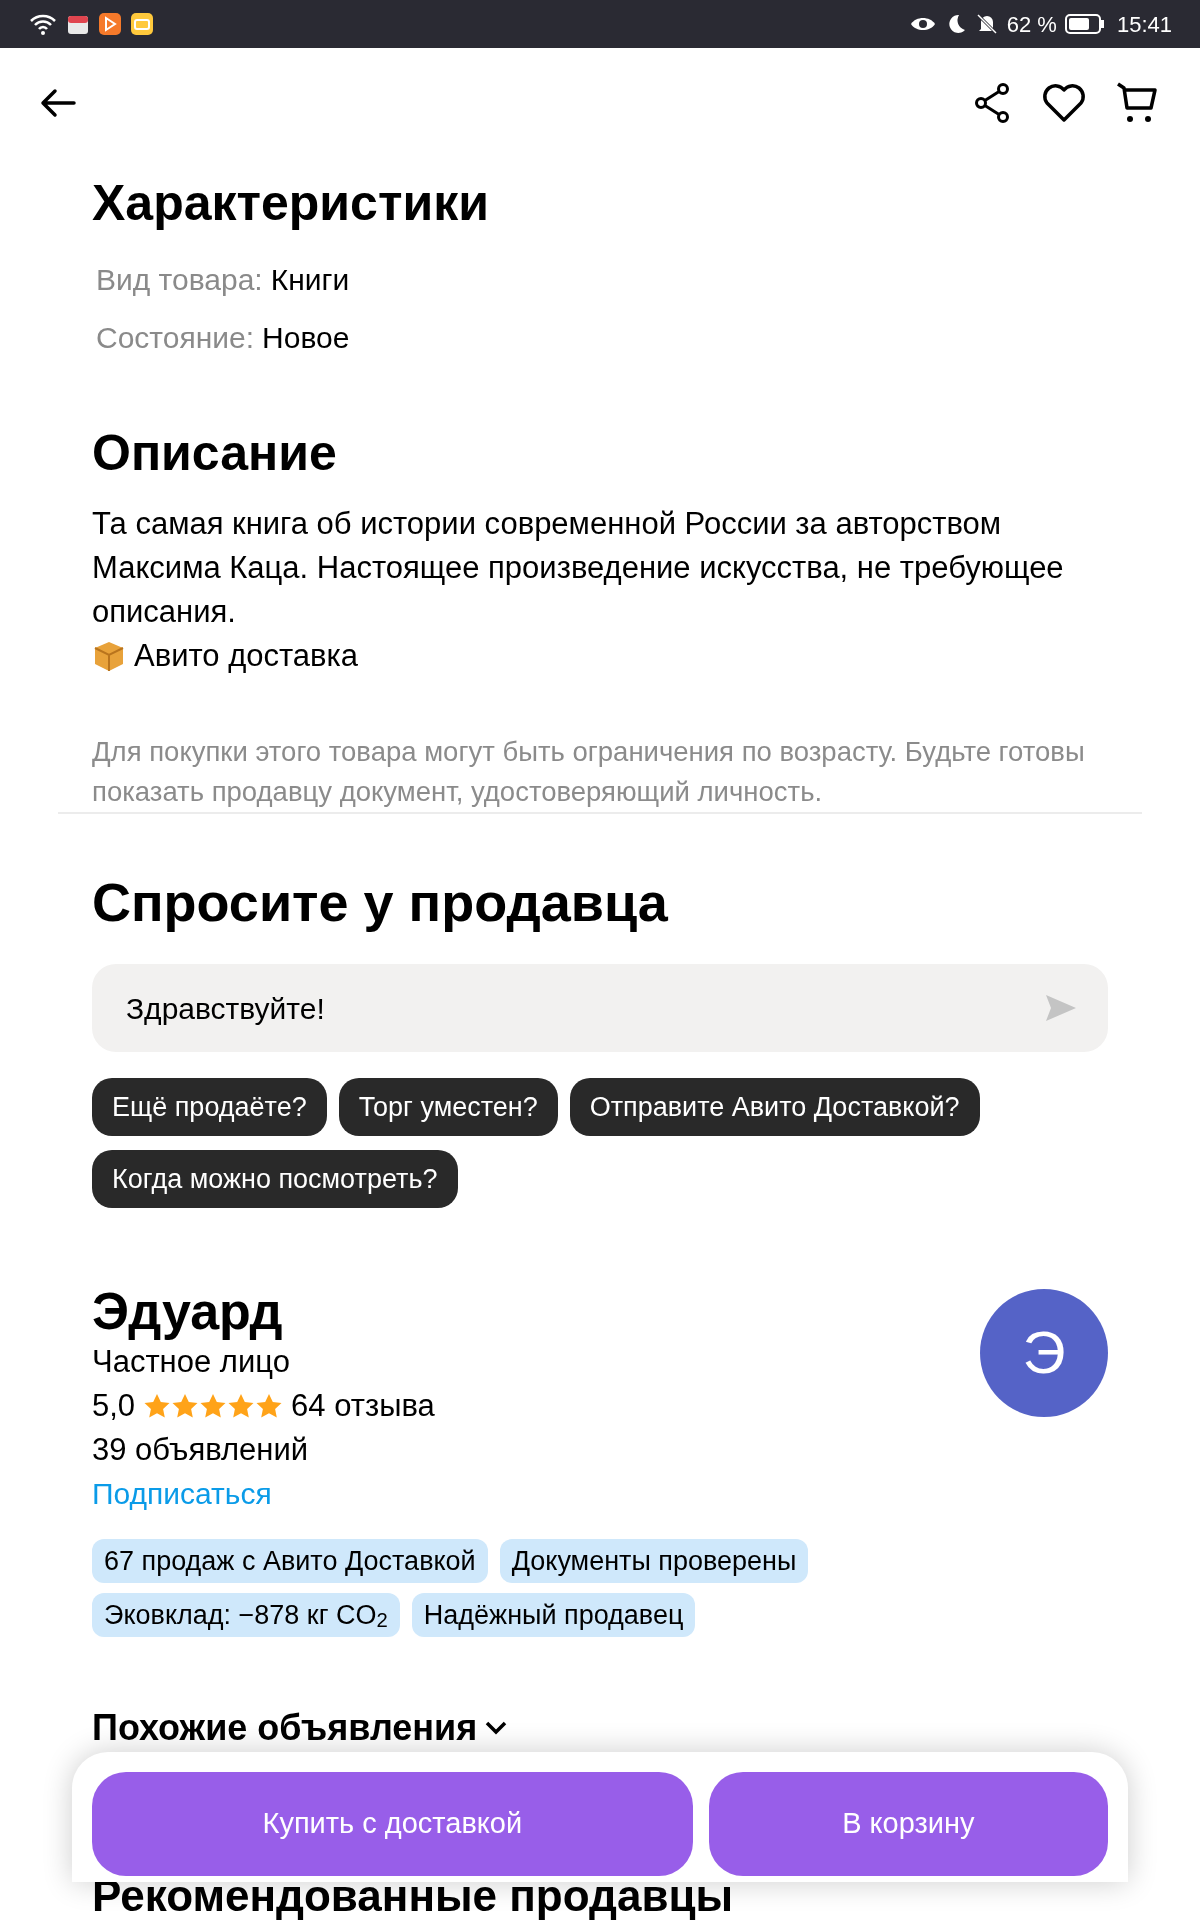 The height and width of the screenshot is (1920, 1200). What do you see at coordinates (291, 203) in the screenshot?
I see `section-title: Характеристики` at bounding box center [291, 203].